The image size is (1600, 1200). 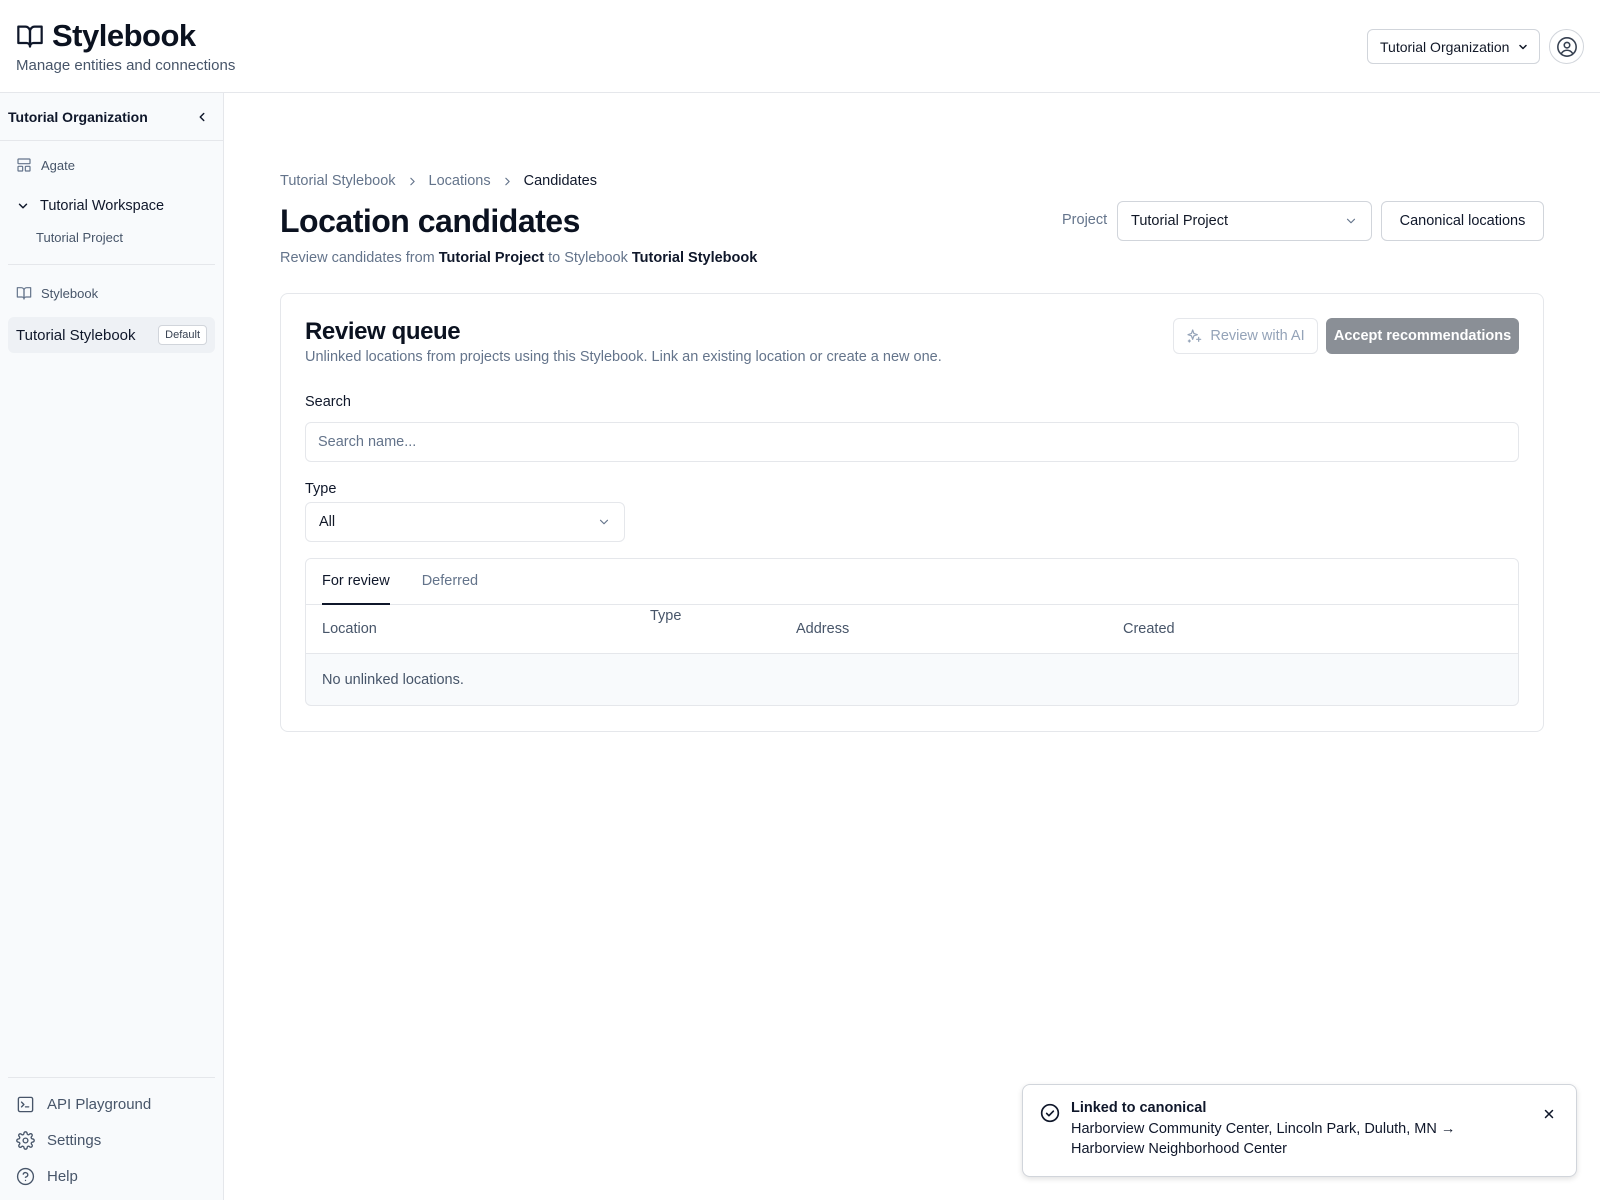 What do you see at coordinates (460, 181) in the screenshot?
I see `breadcrumb-item-locations: Locations` at bounding box center [460, 181].